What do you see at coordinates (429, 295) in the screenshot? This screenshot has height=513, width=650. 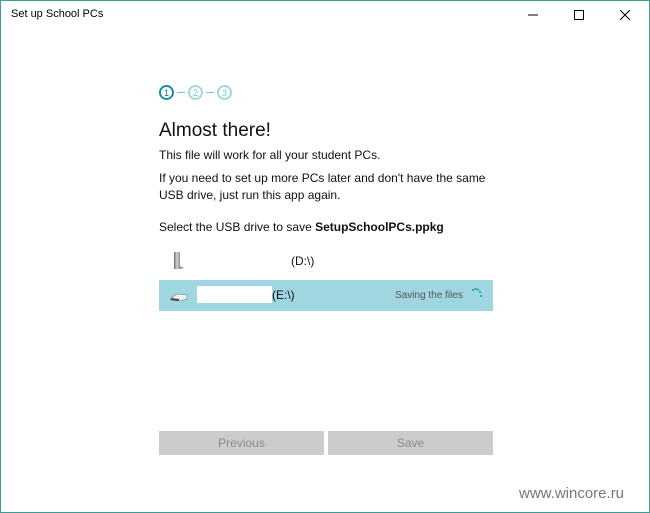 I see `saving-status: Saving the files` at bounding box center [429, 295].